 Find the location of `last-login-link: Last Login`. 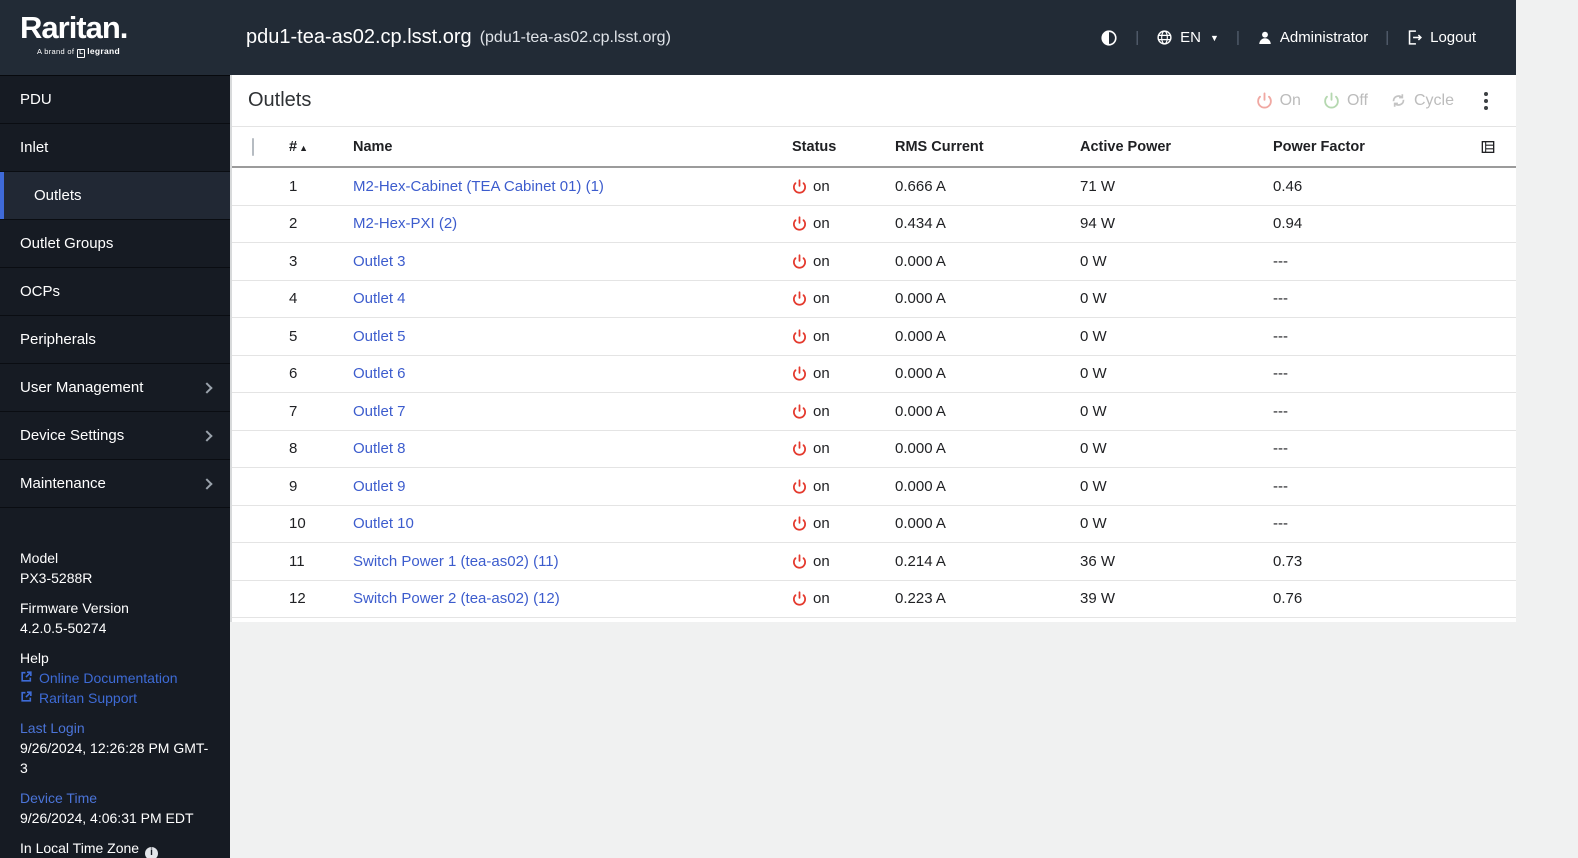

last-login-link: Last Login is located at coordinates (115, 728).